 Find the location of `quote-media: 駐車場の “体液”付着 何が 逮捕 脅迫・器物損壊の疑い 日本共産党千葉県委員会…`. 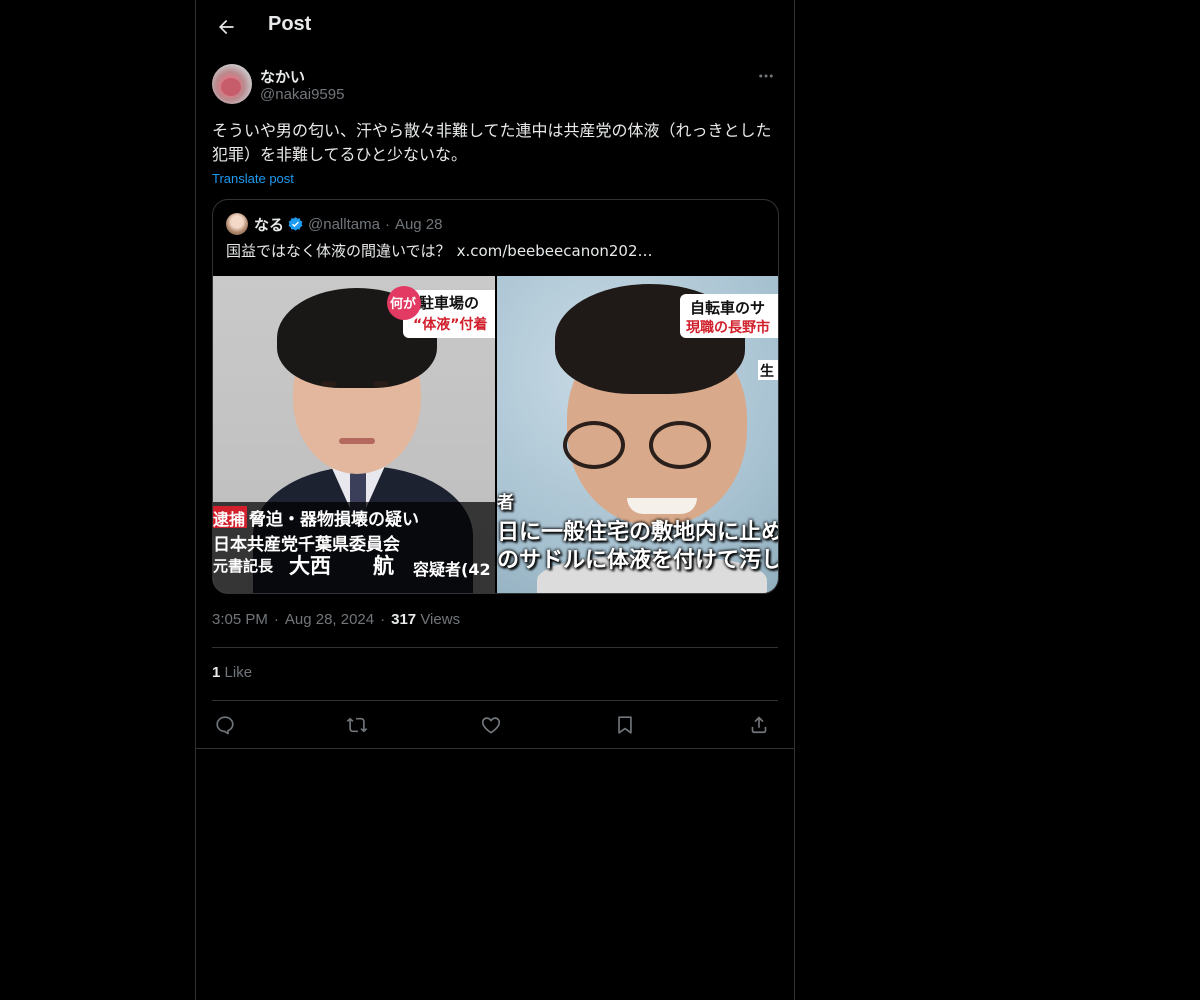

quote-media: 駐車場の “体液”付着 何が 逮捕 脅迫・器物損壊の疑い 日本共産党千葉県委員会… is located at coordinates (495, 434).